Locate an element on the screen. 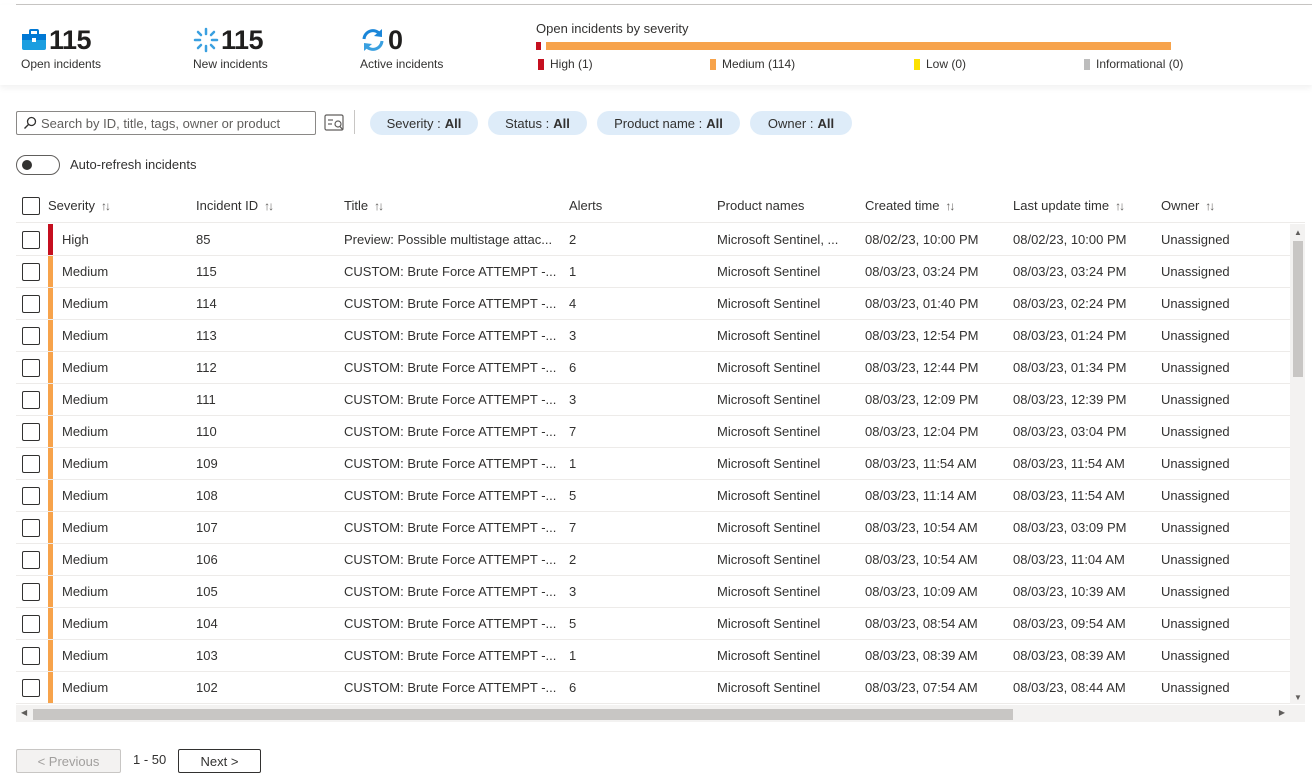 The image size is (1312, 780). previous-page-button: < Previous is located at coordinates (68, 761).